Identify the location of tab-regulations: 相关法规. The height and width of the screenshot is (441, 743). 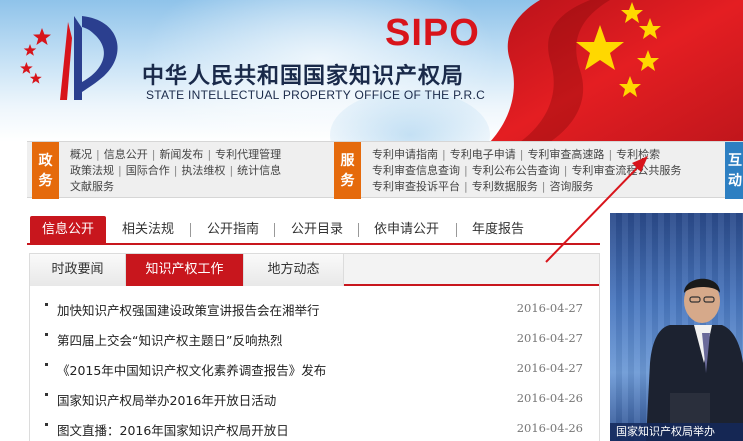
(148, 229).